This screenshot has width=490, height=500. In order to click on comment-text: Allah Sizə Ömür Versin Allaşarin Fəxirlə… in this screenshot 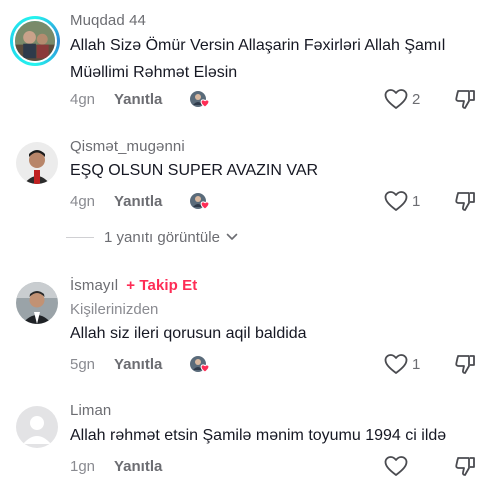, I will do `click(258, 59)`.